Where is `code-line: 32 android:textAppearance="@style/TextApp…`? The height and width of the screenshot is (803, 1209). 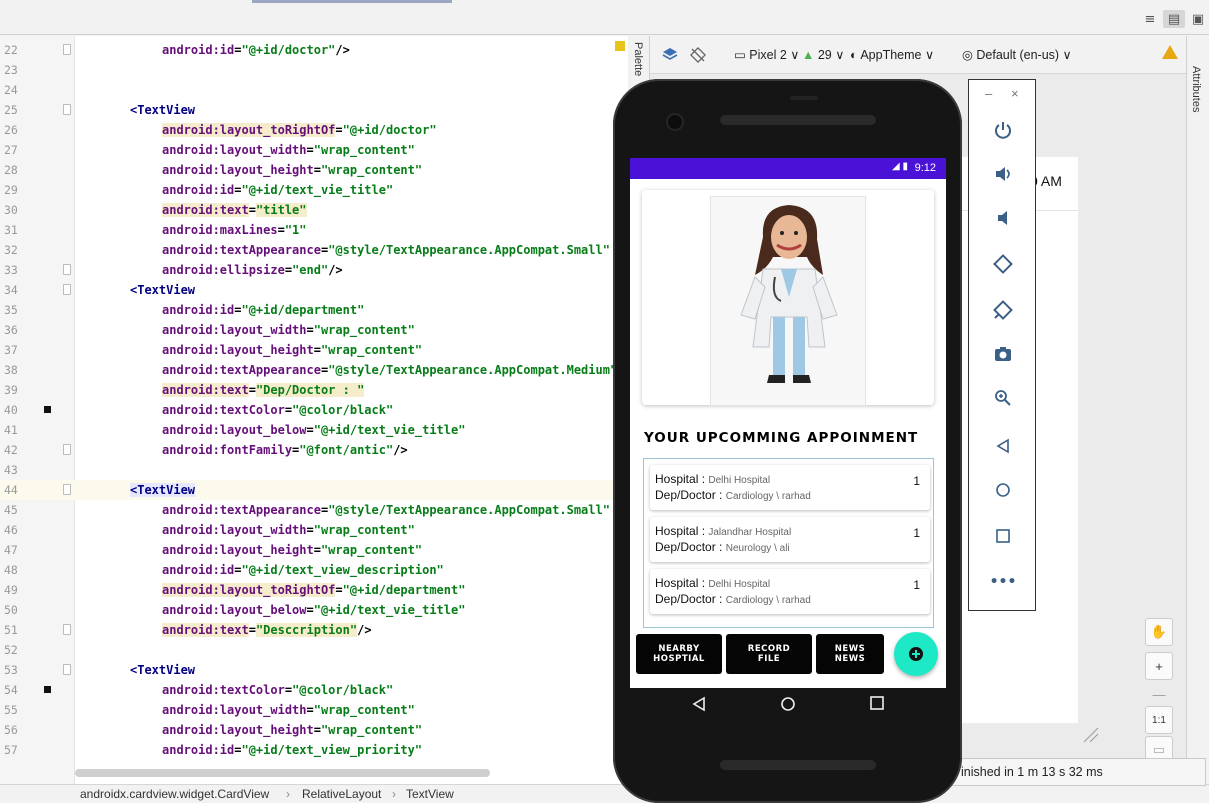 code-line: 32 android:textAppearance="@style/TextApp… is located at coordinates (314, 250).